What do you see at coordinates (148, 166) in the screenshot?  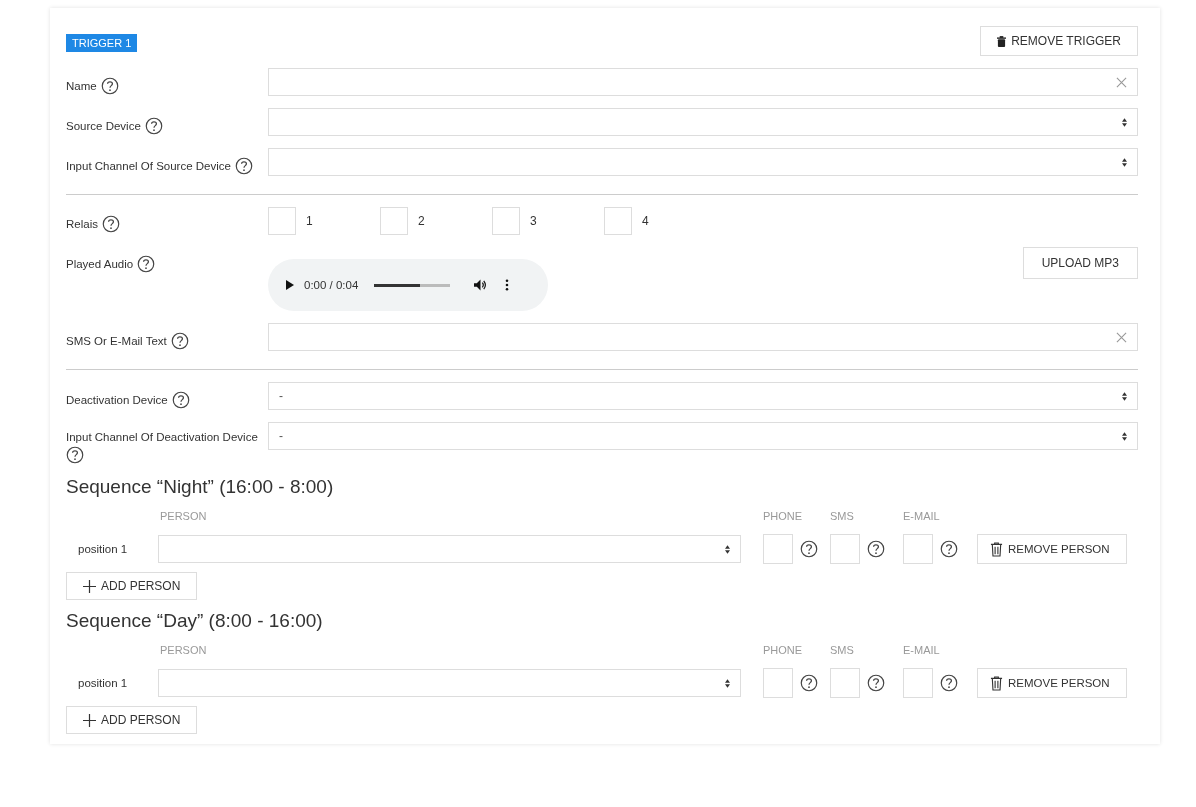 I see `field-label: Input Channel Of Source Device` at bounding box center [148, 166].